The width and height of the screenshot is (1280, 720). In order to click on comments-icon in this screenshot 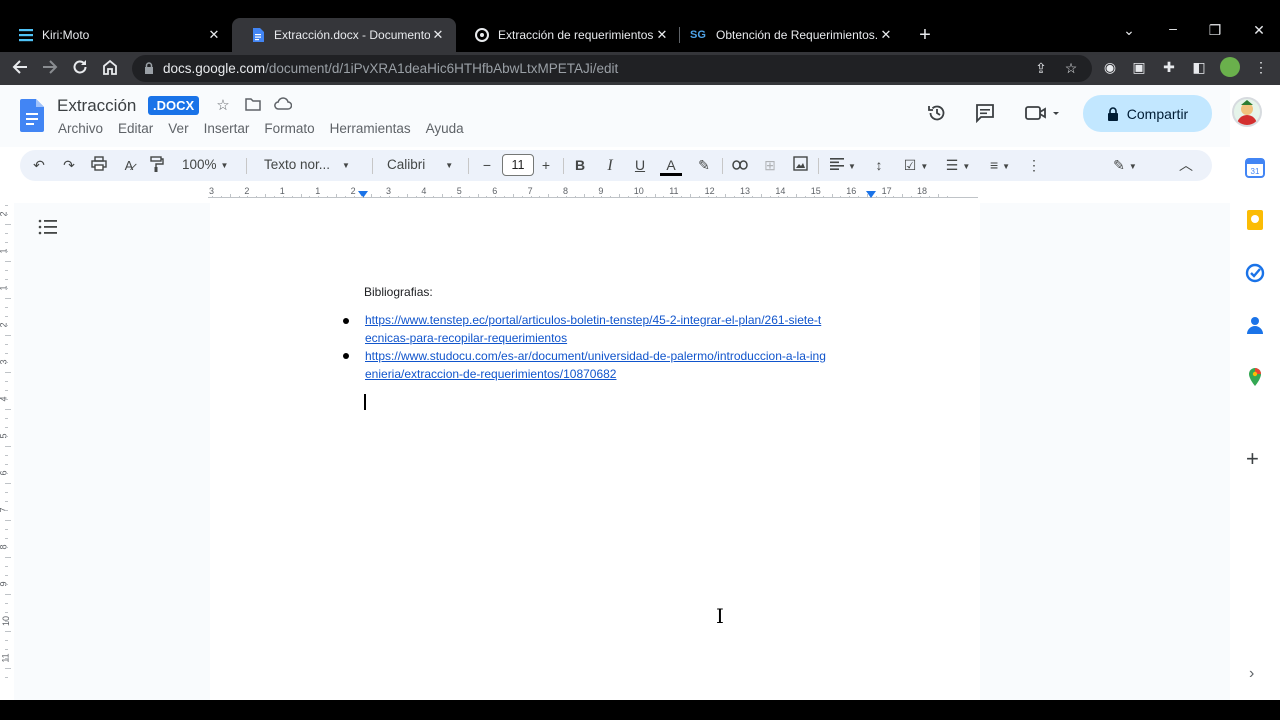, I will do `click(985, 115)`.